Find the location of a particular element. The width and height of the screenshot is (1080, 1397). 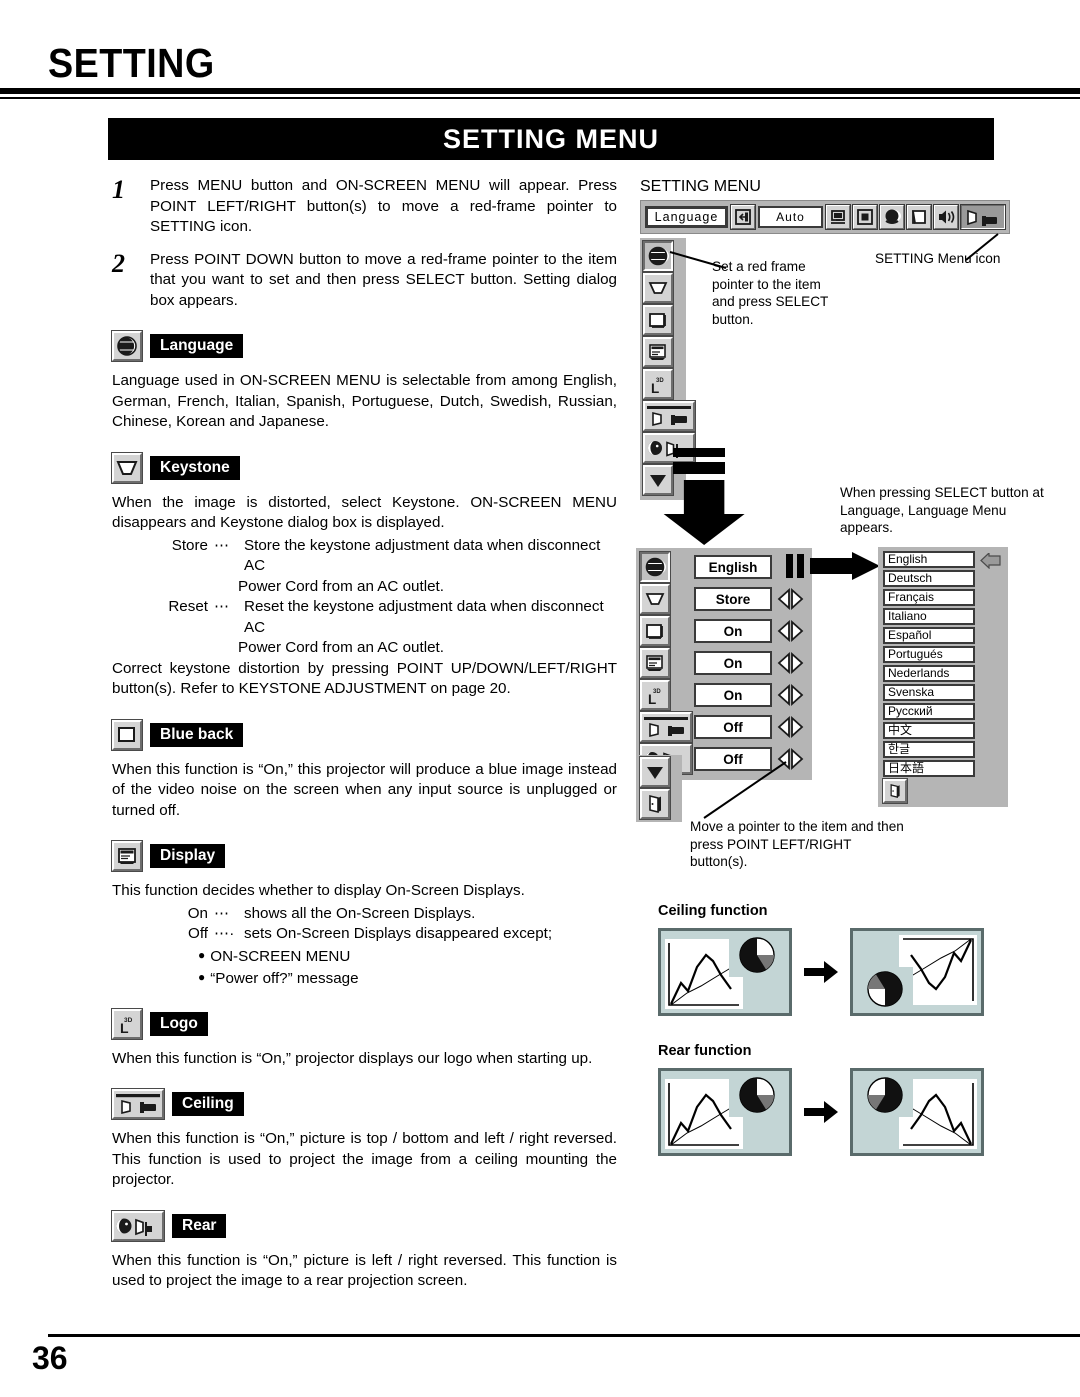

input-icon is located at coordinates (742, 217).